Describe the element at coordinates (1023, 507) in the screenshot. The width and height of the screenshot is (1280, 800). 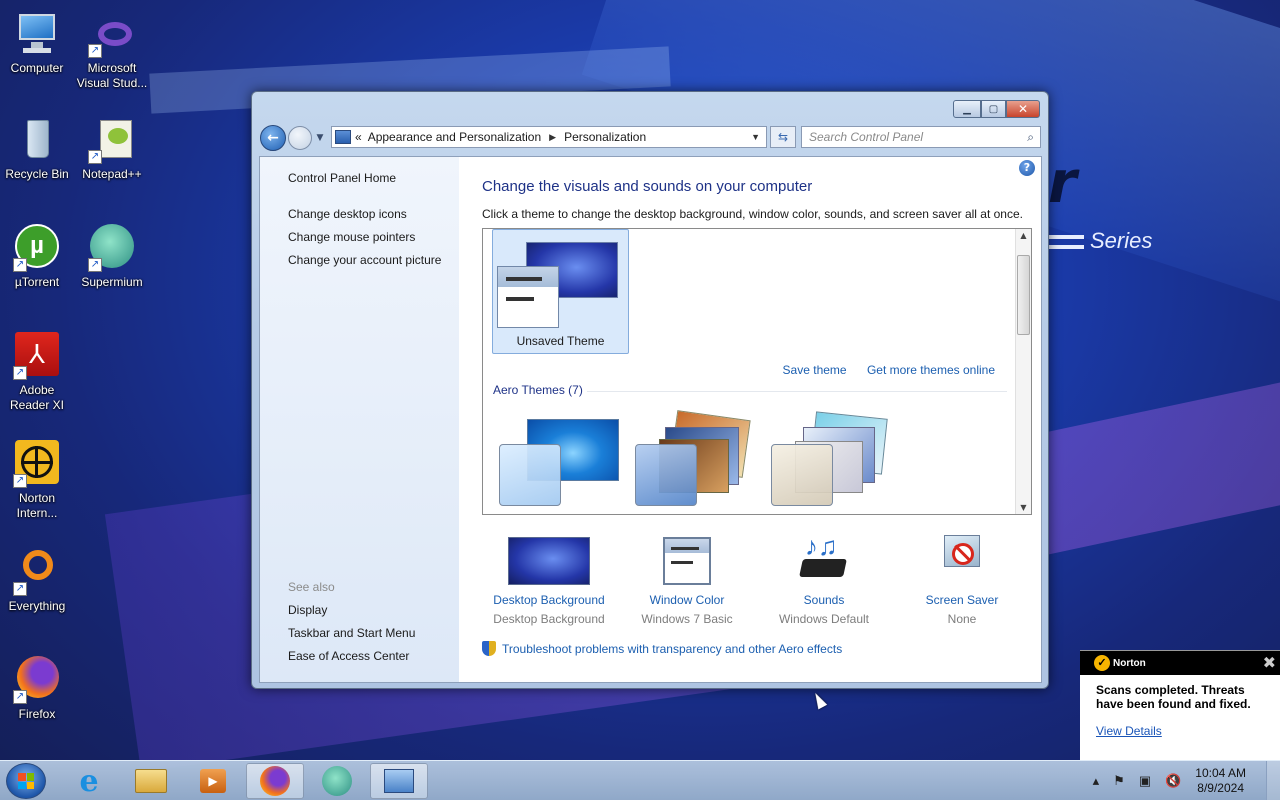
I see `scroll-down-icon: ▼` at that location.